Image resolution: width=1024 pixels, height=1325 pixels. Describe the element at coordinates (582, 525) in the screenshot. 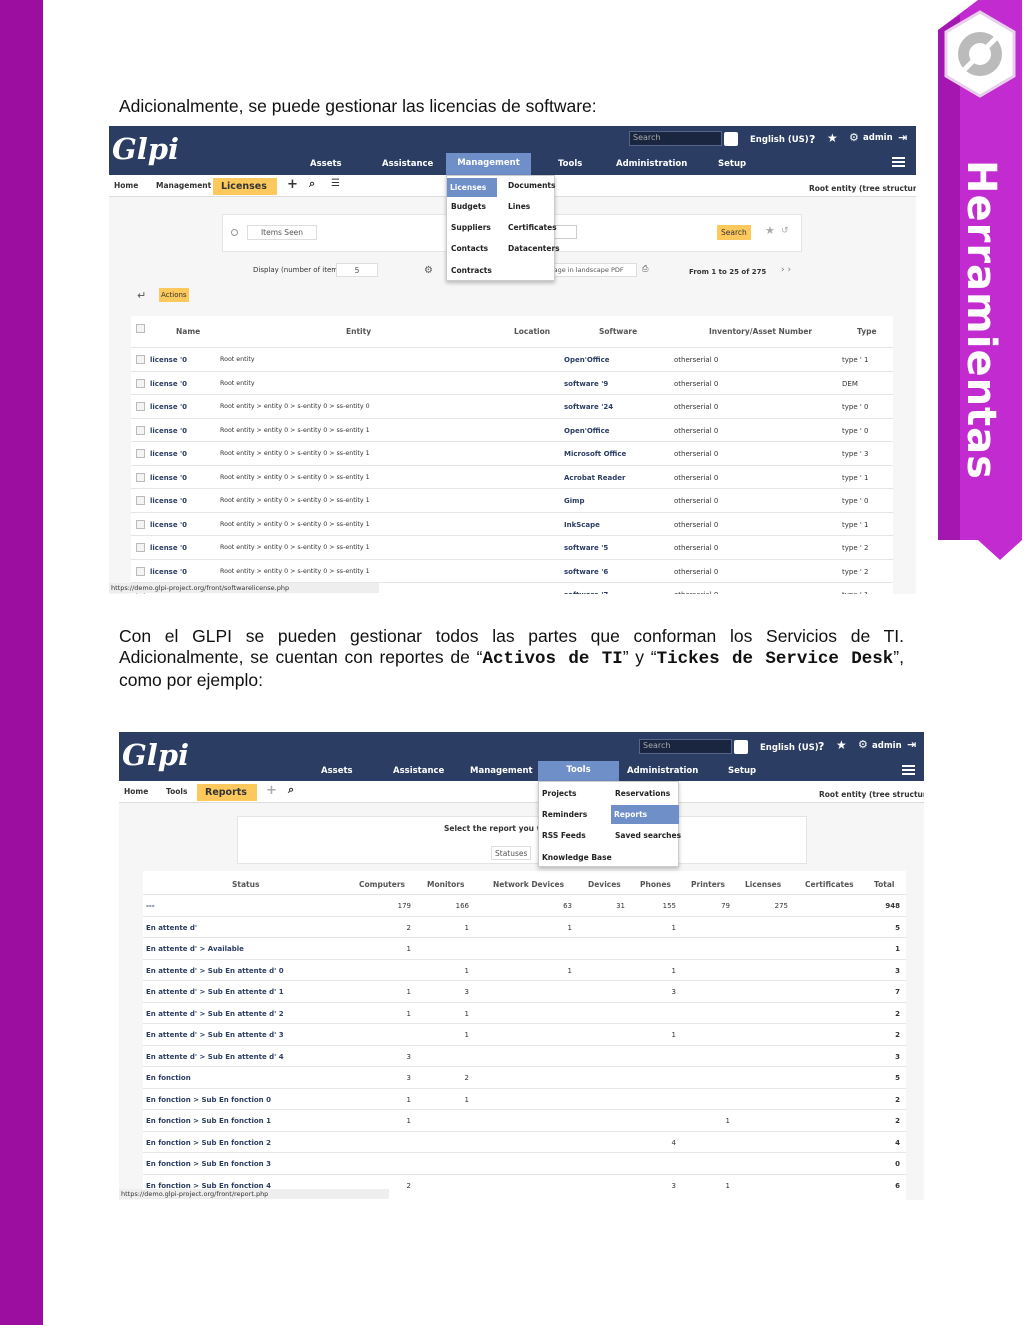

I see `license-software: InkScape` at that location.